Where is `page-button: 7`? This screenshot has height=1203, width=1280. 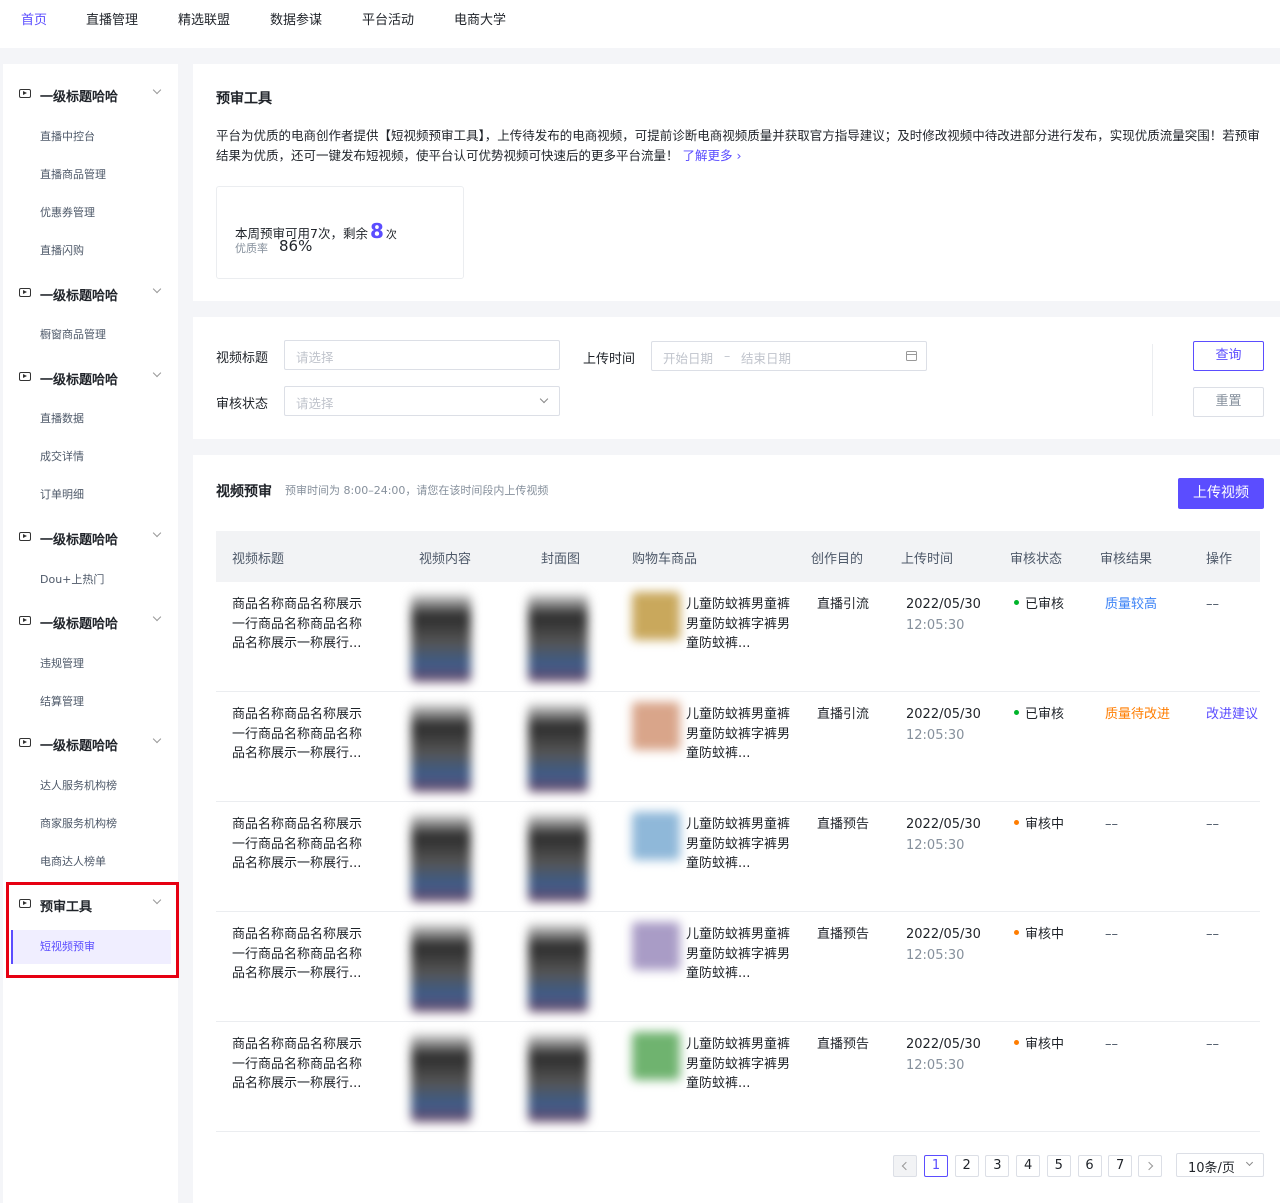
page-button: 7 is located at coordinates (1120, 1166).